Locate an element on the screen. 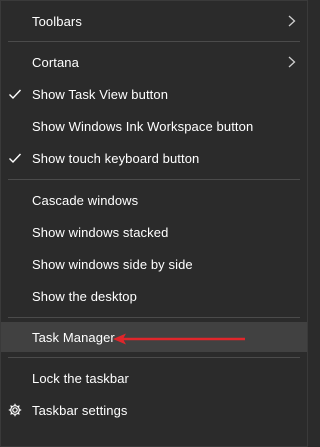 Image resolution: width=320 pixels, height=447 pixels. menu-item-show-touch-keyboard: Show touch keyboard button is located at coordinates (154, 158).